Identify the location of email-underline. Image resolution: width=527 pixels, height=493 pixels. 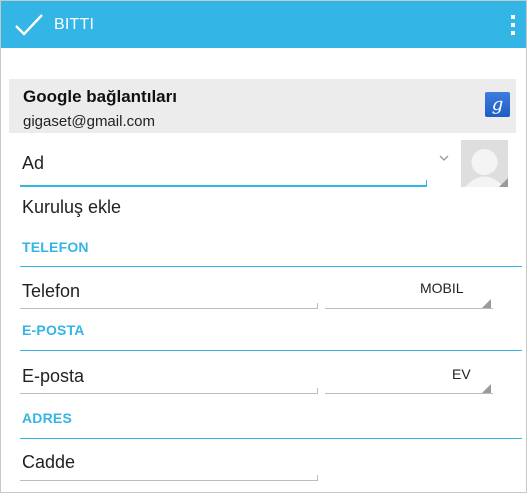
(169, 393).